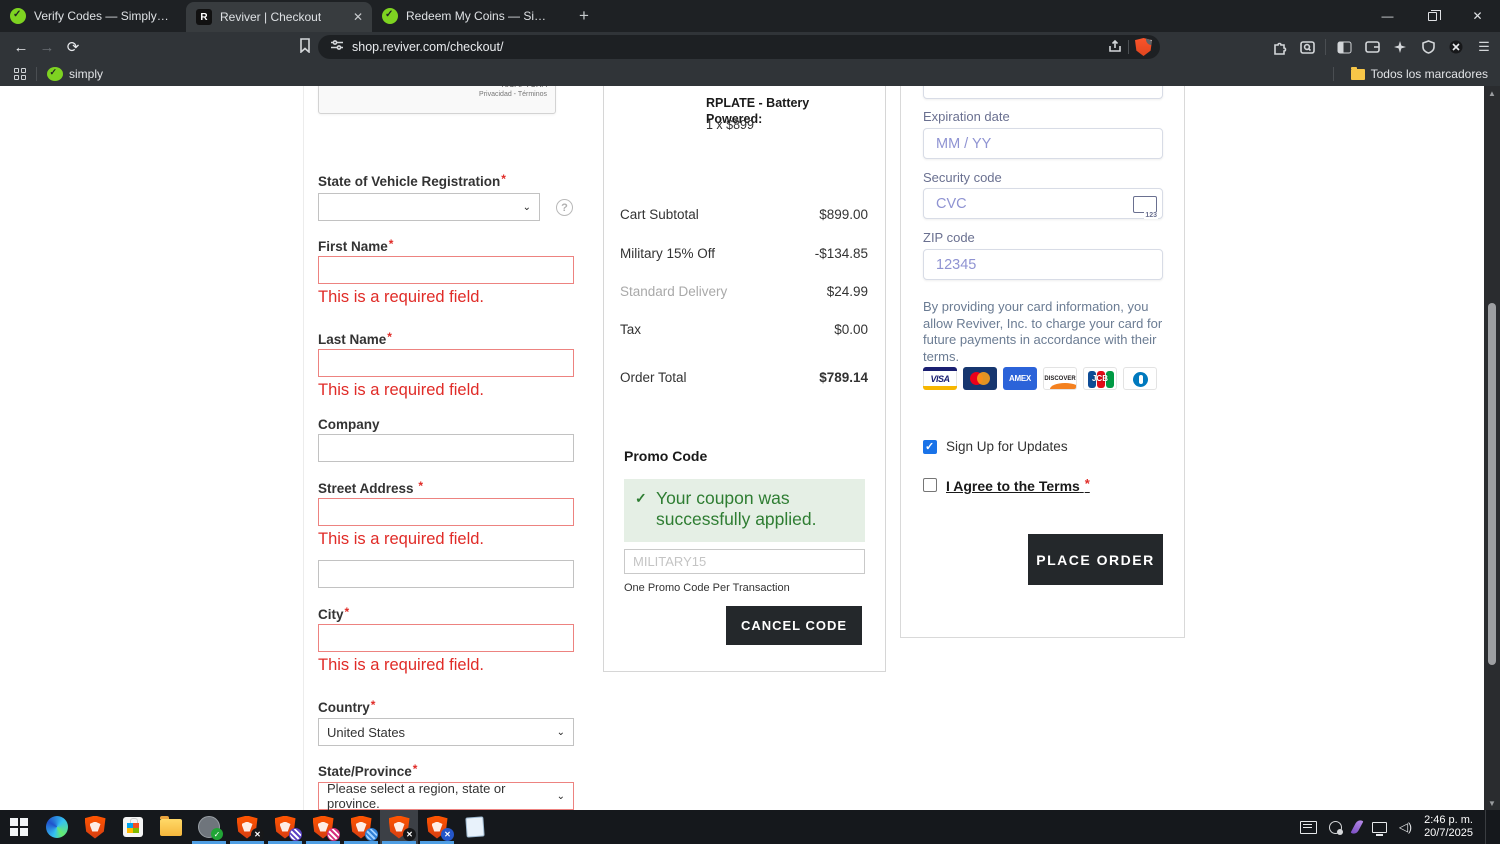 The height and width of the screenshot is (844, 1500). Describe the element at coordinates (1040, 378) in the screenshot. I see `accepted-cards: VISA AMEX DISCOVER JCB` at that location.